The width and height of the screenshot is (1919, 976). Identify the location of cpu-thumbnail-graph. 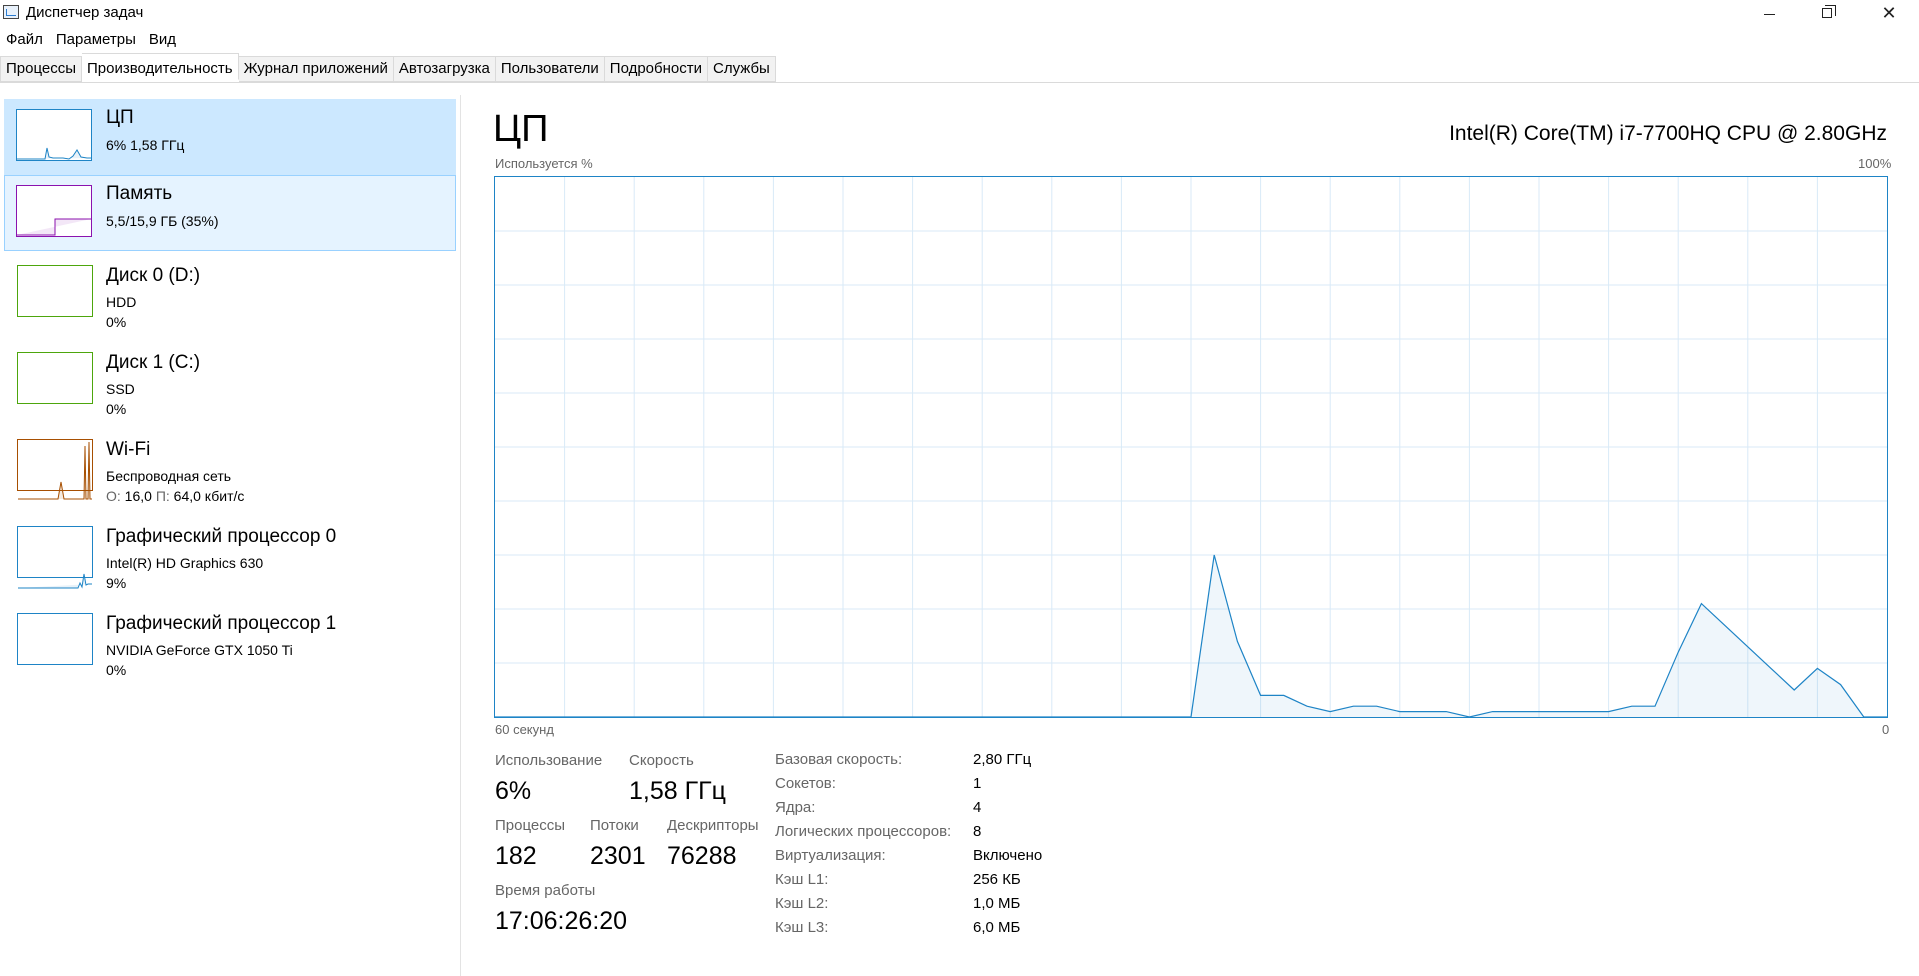
(54, 135).